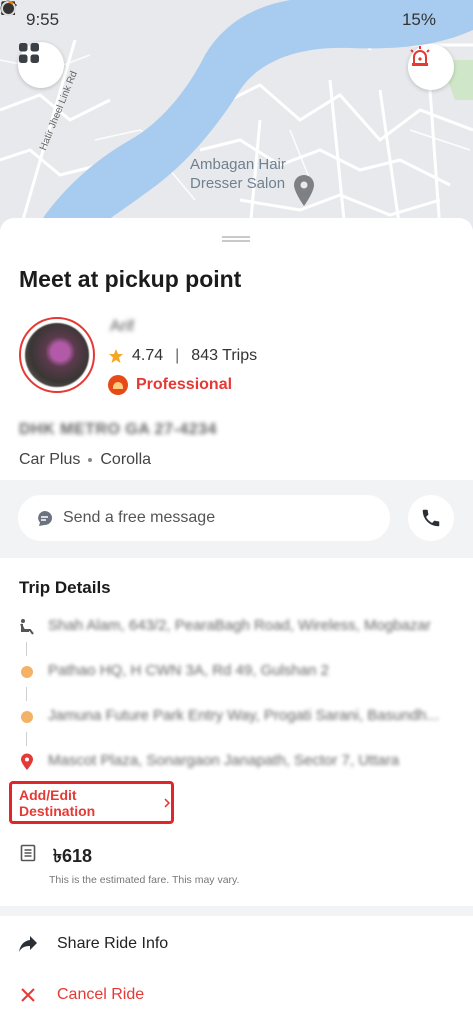 Image resolution: width=473 pixels, height=1024 pixels. I want to click on trip-details-title: Trip Details, so click(65, 587).